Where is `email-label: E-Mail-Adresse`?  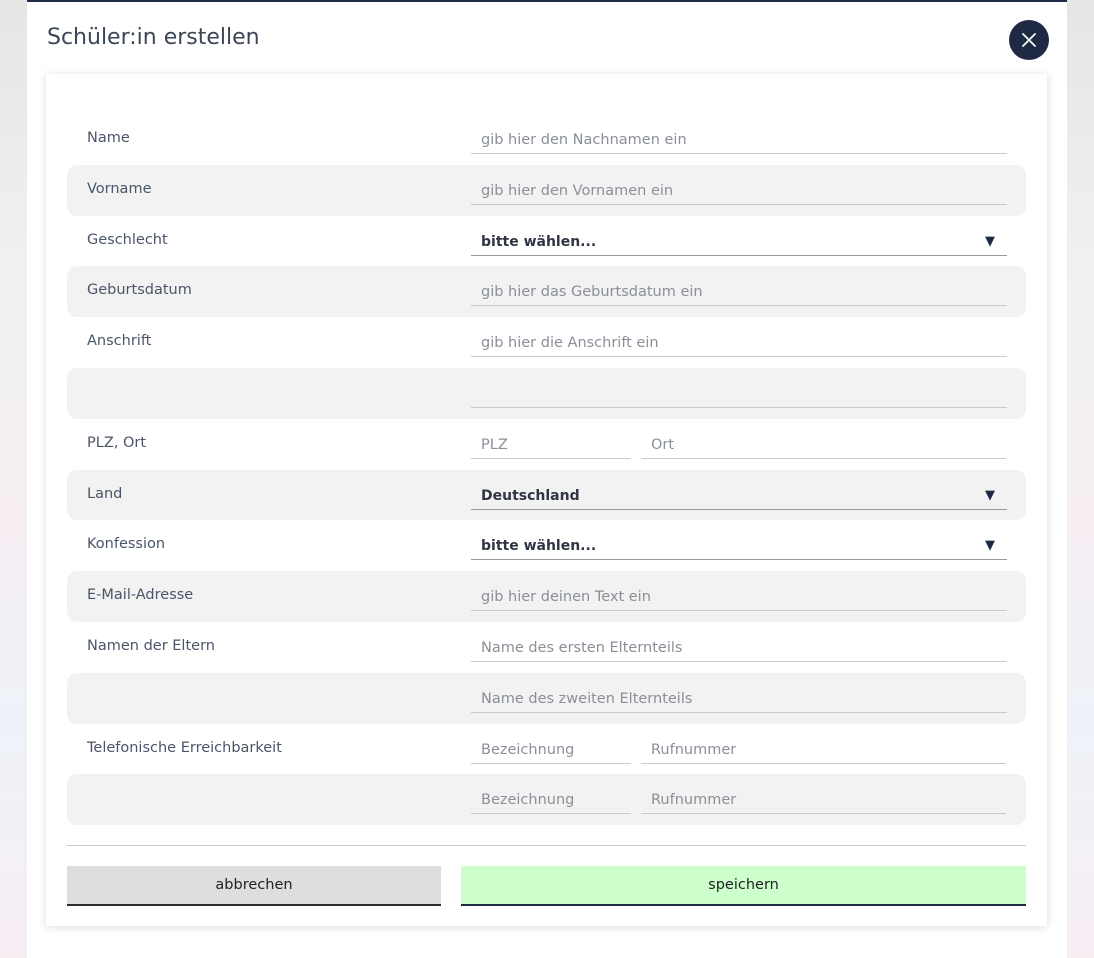 email-label: E-Mail-Adresse is located at coordinates (140, 595).